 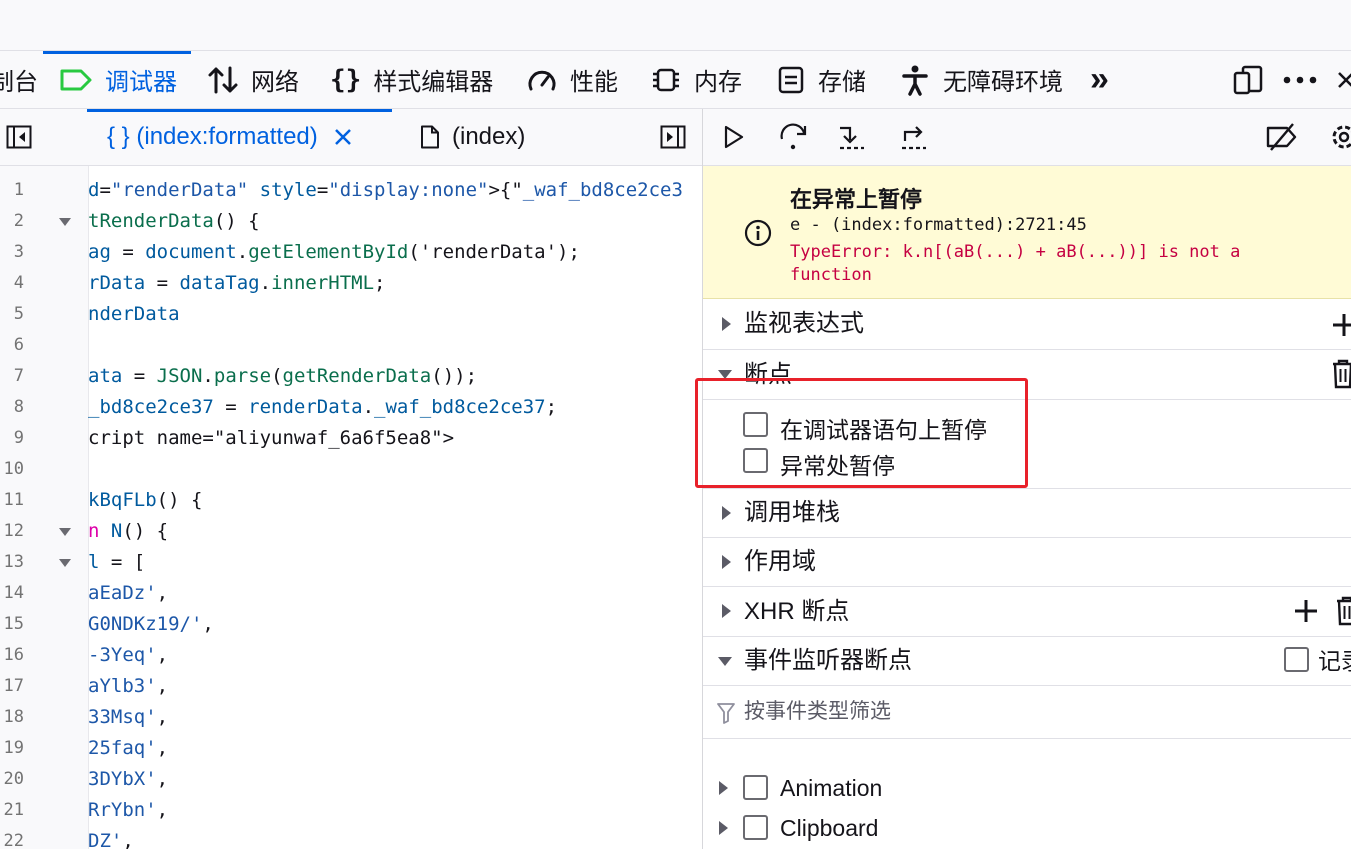 I want to click on code-line: 25faq',, so click(x=395, y=748).